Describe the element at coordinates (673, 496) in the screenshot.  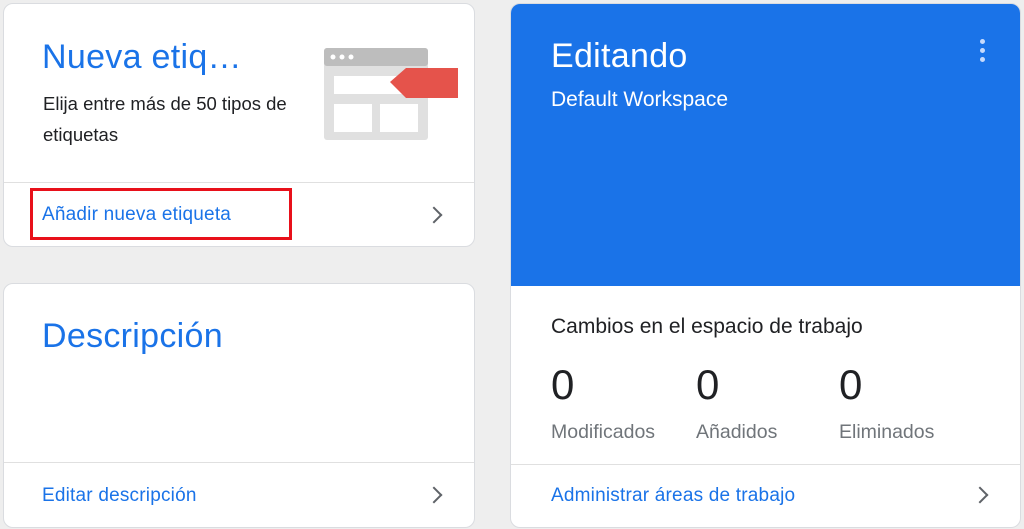
I see `manage-workspaces-link: Administrar áreas de trabajo` at that location.